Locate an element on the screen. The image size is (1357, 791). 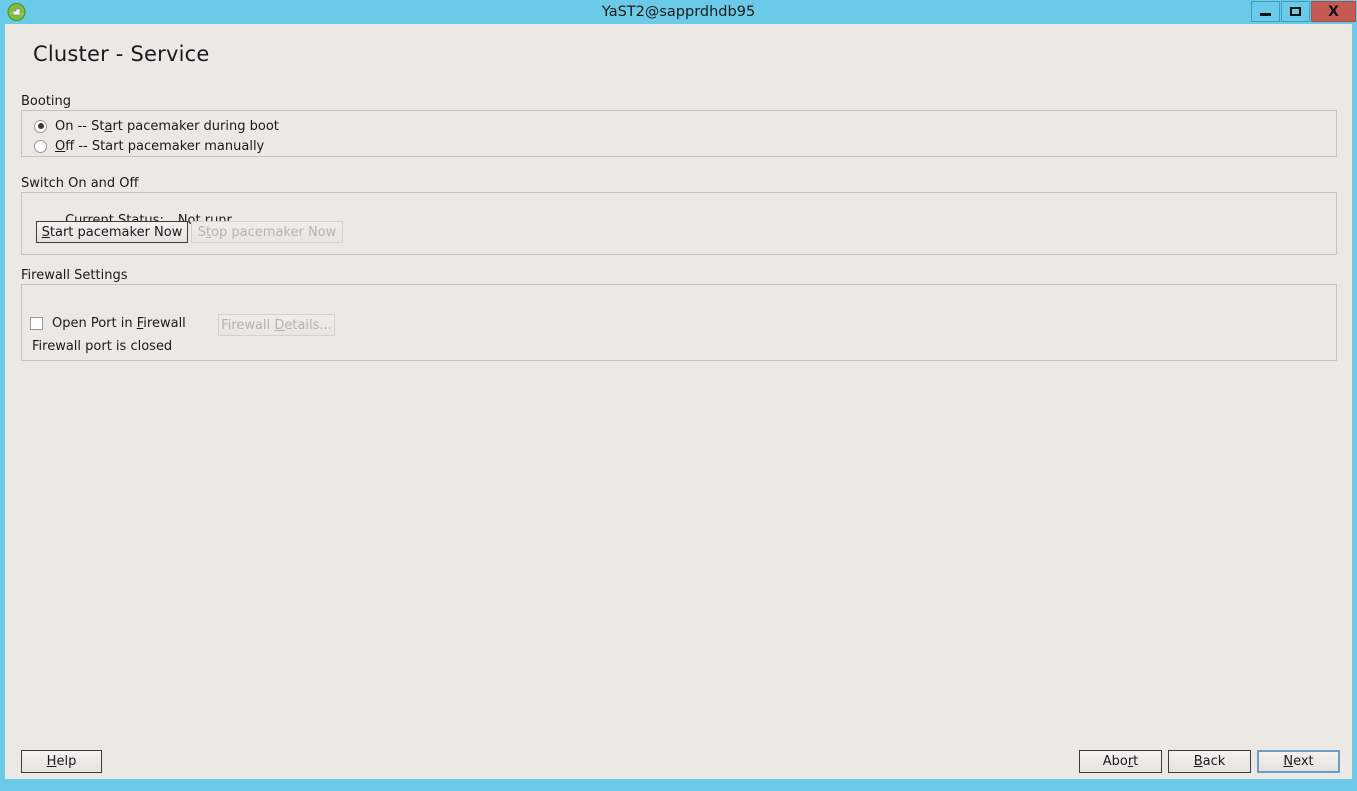
title-bar: YaST2@sapprdhdb95 X is located at coordinates (678, 12).